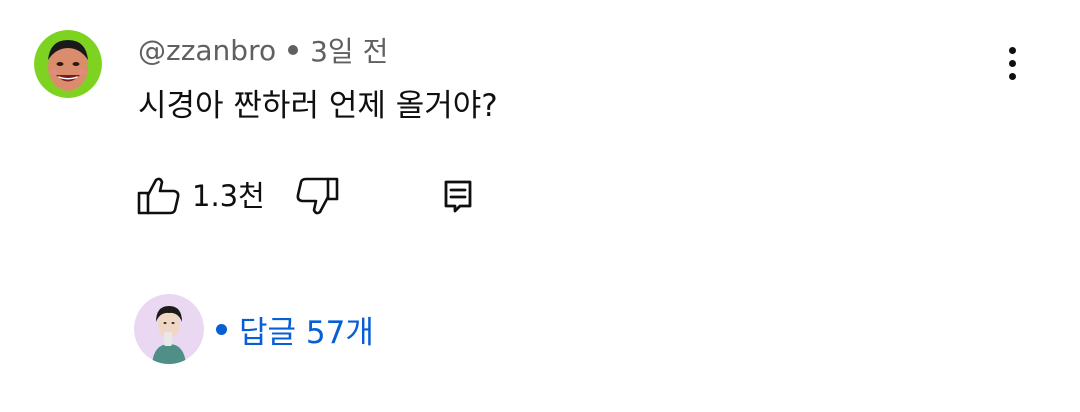  What do you see at coordinates (221, 329) in the screenshot?
I see `new-reply-dot` at bounding box center [221, 329].